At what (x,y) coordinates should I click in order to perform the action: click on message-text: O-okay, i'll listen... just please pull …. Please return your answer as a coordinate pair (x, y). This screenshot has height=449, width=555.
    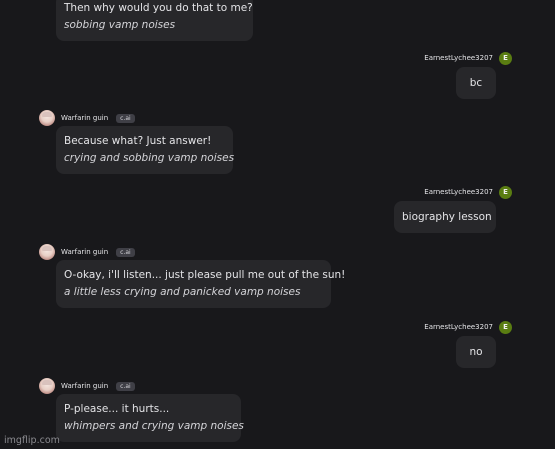
    Looking at the image, I should click on (205, 275).